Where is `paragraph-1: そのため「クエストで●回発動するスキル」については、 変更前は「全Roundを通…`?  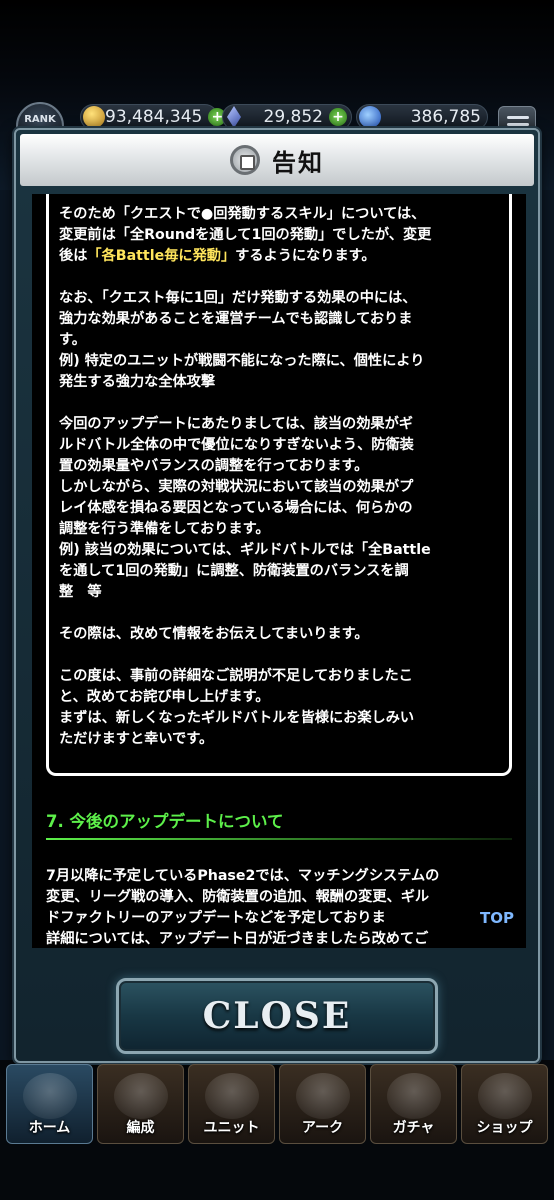
paragraph-1: そのため「クエストで●回発動するスキル」については、 変更前は「全Roundを通… is located at coordinates (278, 235).